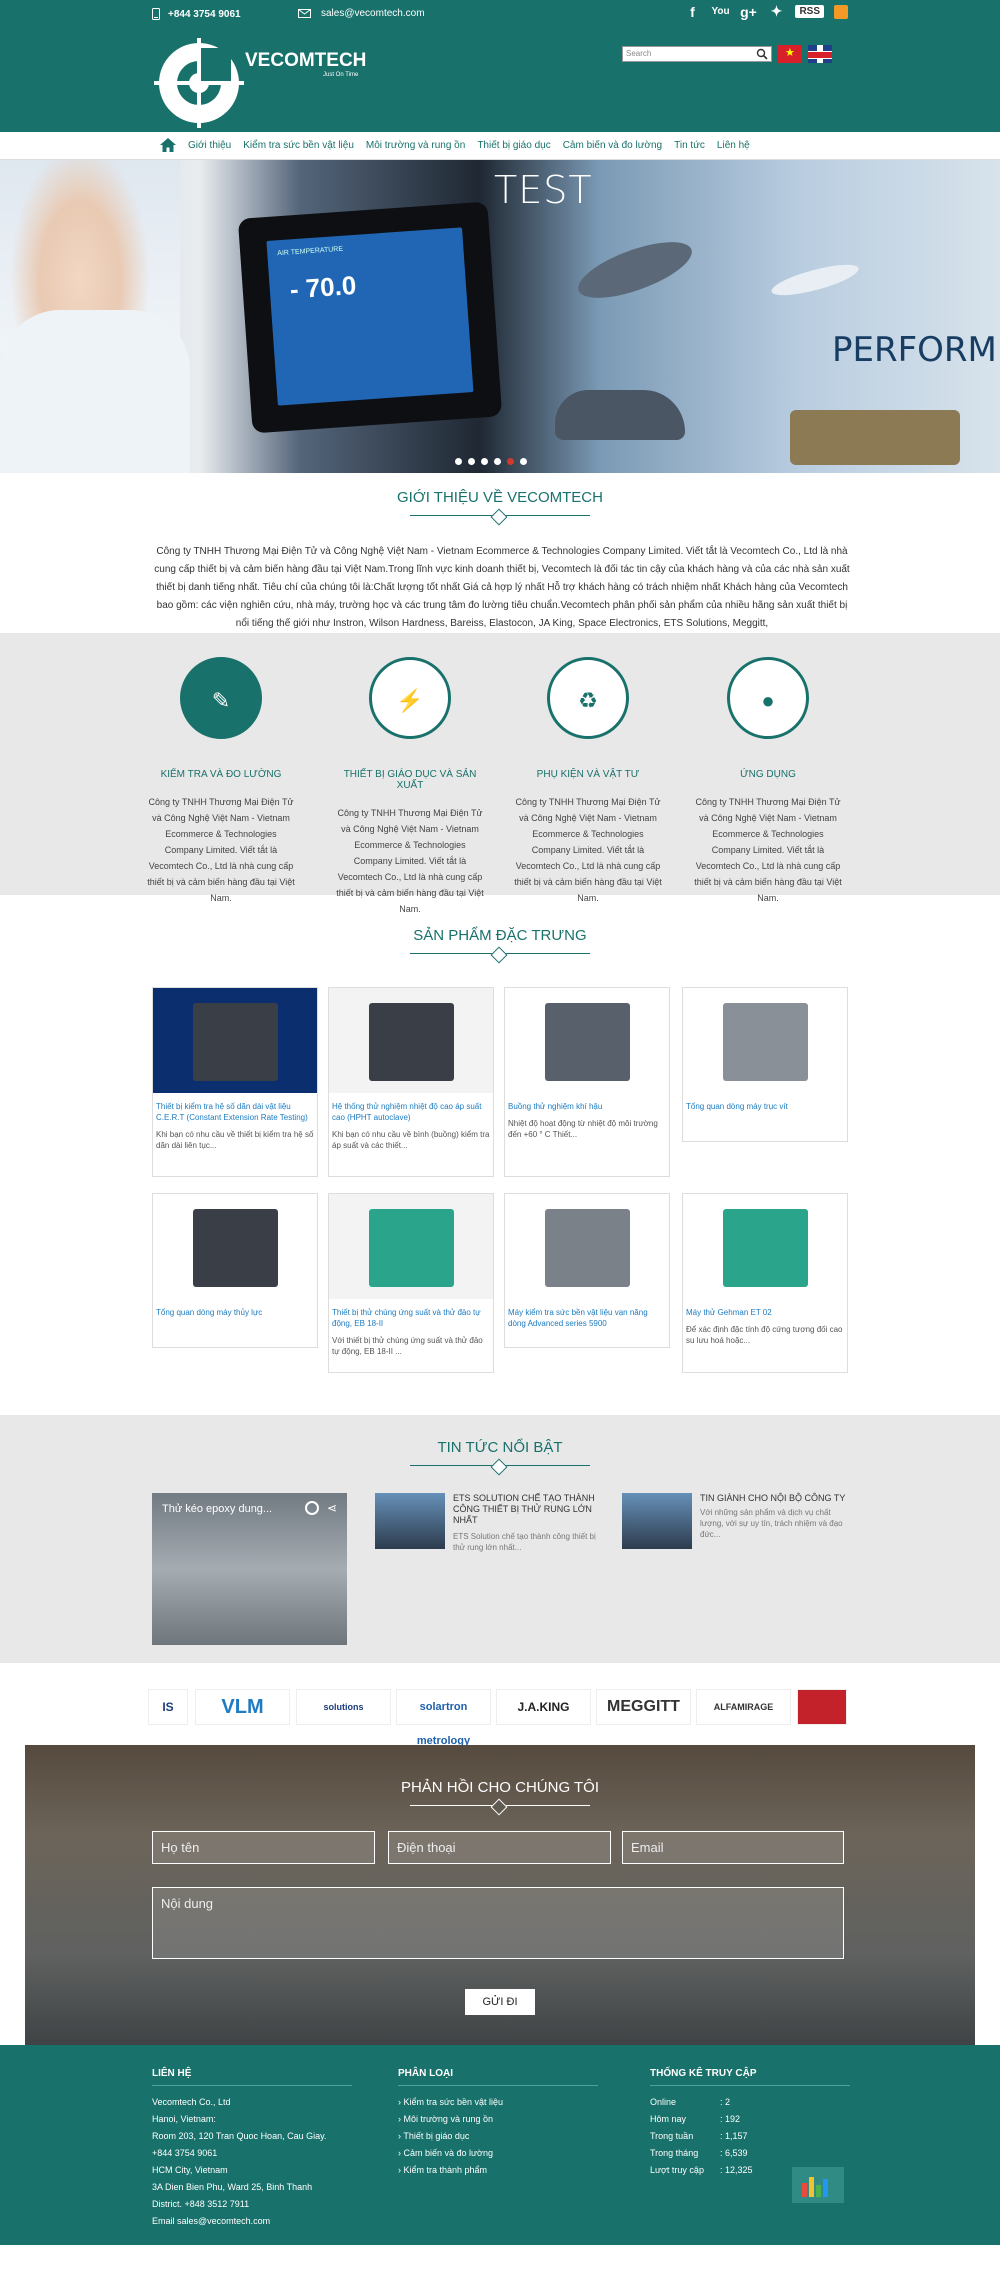  What do you see at coordinates (242, 1707) in the screenshot?
I see `partner-logo: VLM` at bounding box center [242, 1707].